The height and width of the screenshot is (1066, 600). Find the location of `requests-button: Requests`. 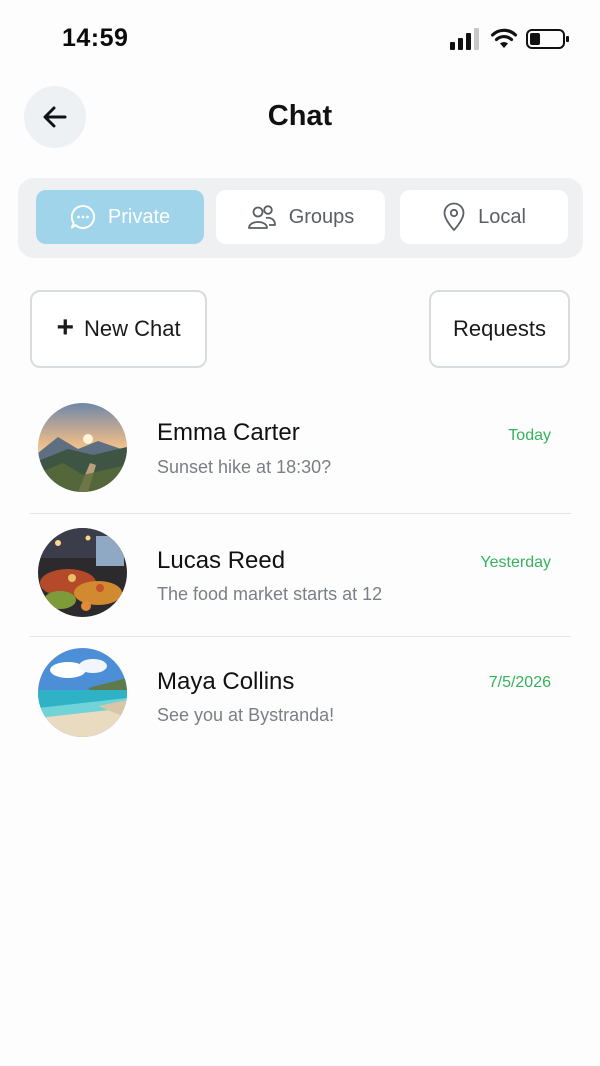

requests-button: Requests is located at coordinates (499, 329).